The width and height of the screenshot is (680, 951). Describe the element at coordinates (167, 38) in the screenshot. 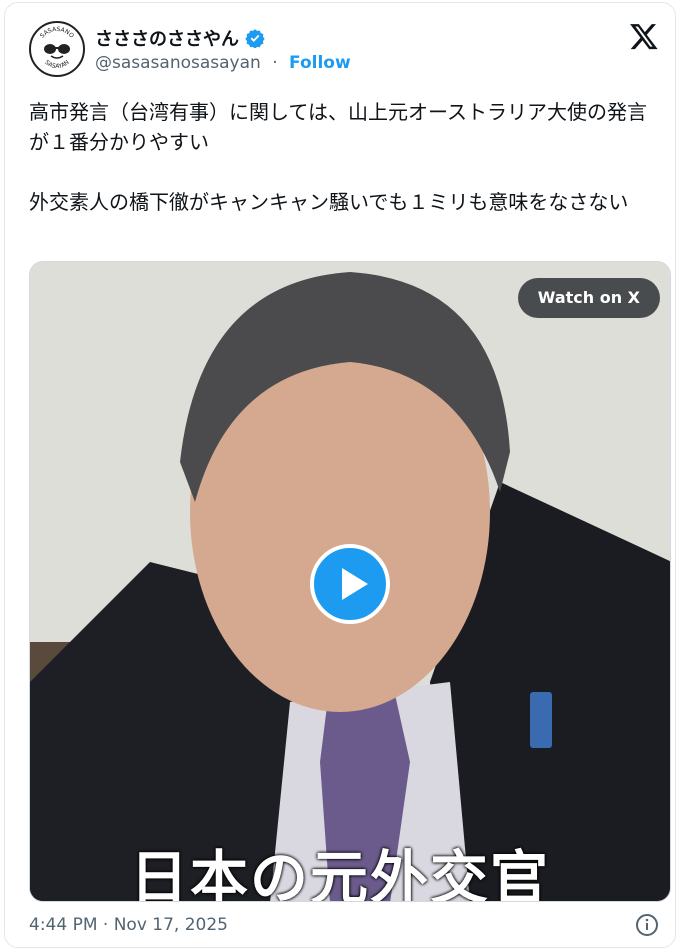

I see `display-name: さささのささやん` at that location.